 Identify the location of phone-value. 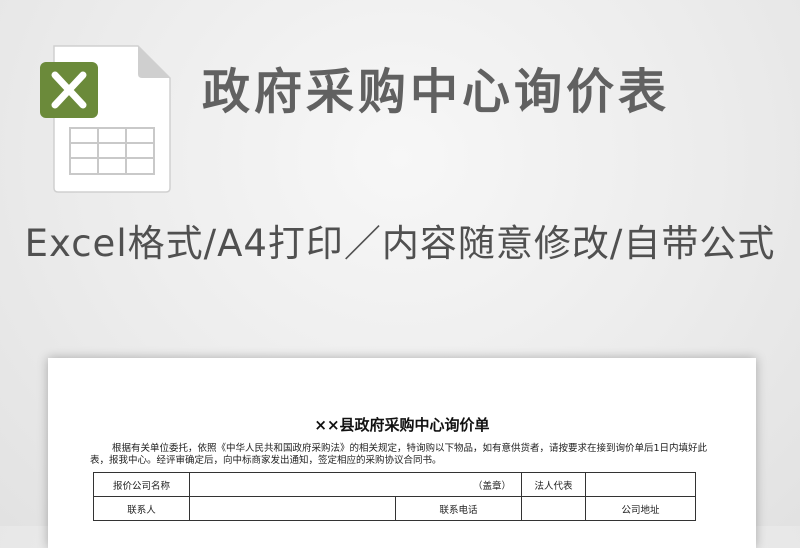
(553, 508).